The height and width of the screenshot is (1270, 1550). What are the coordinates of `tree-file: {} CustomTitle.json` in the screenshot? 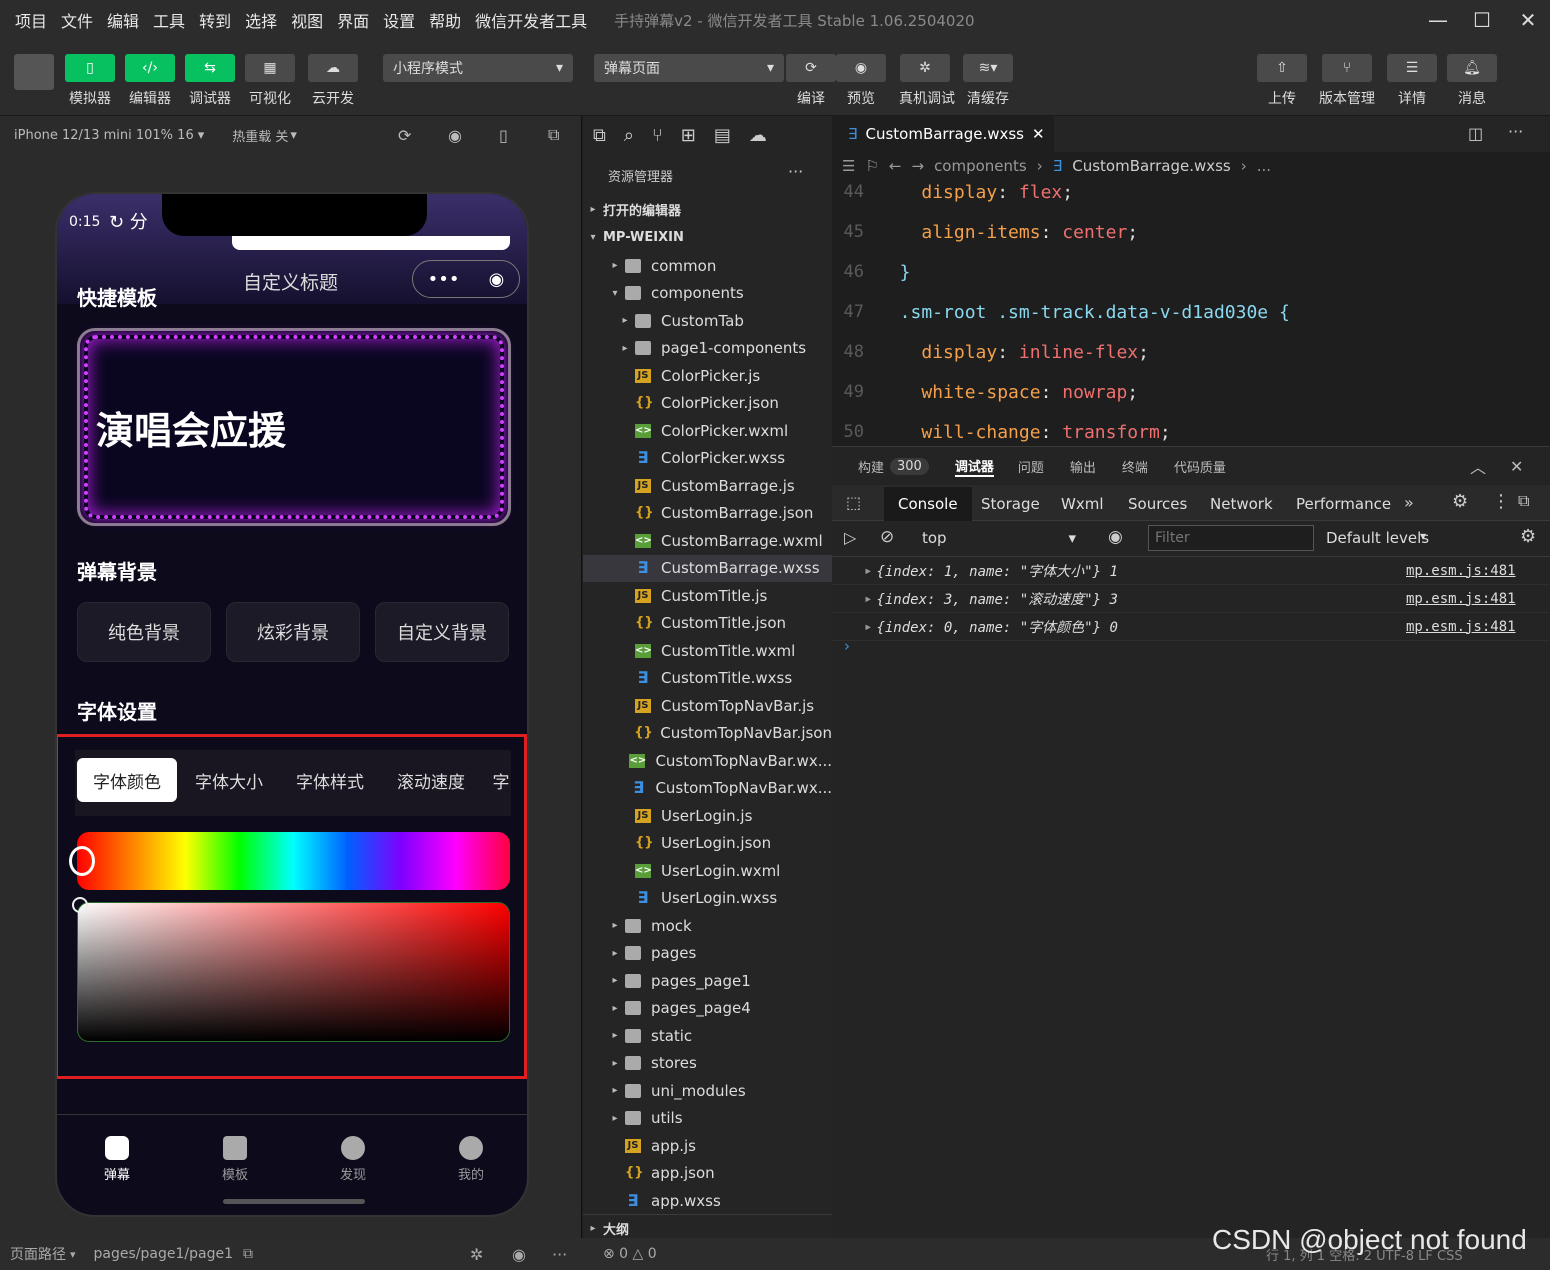 It's located at (707, 624).